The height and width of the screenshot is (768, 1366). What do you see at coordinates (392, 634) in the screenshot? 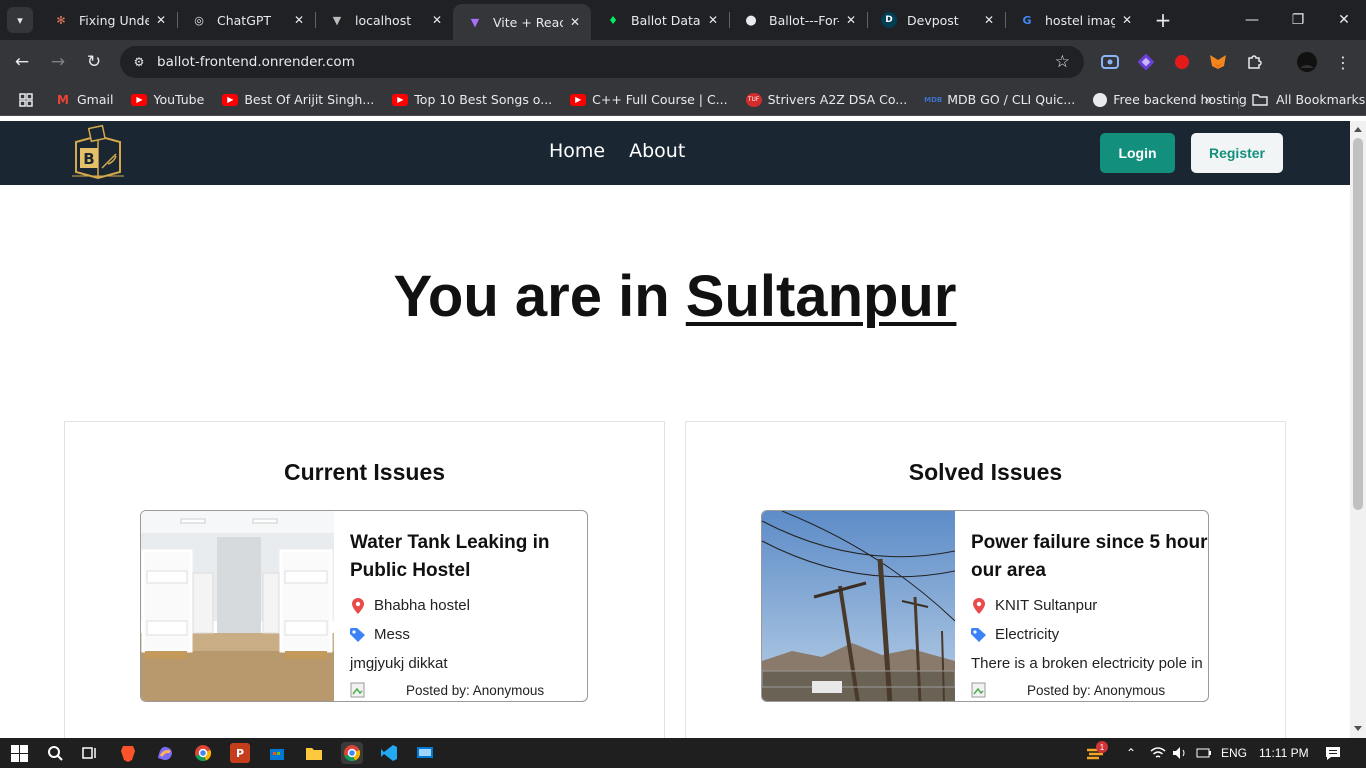
I see `issue-category: Mess` at bounding box center [392, 634].